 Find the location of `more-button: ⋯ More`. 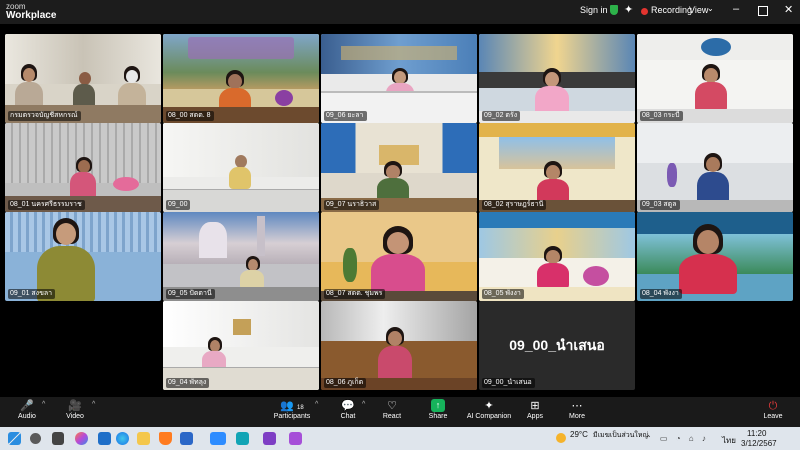

more-button: ⋯ More is located at coordinates (577, 409).